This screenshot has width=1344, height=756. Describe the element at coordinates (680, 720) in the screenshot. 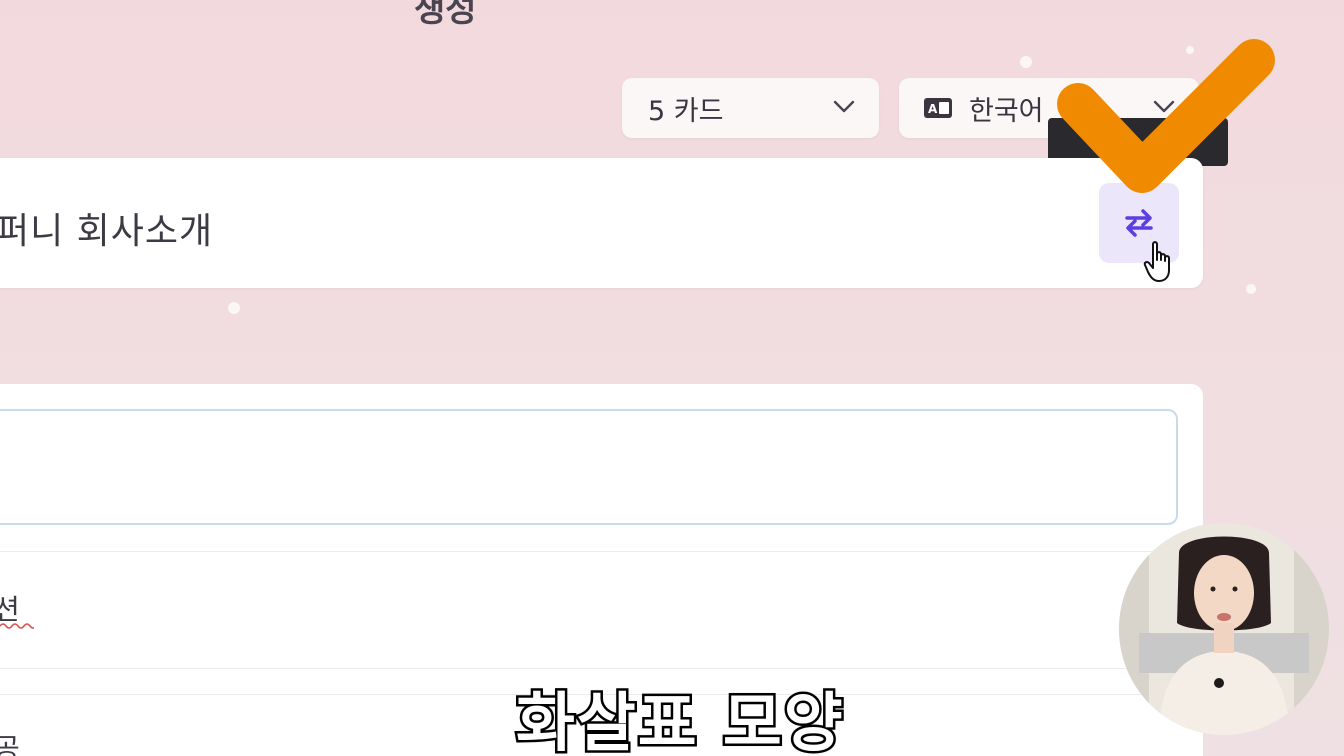

I see `video-subtitle: 화살표 모양` at that location.